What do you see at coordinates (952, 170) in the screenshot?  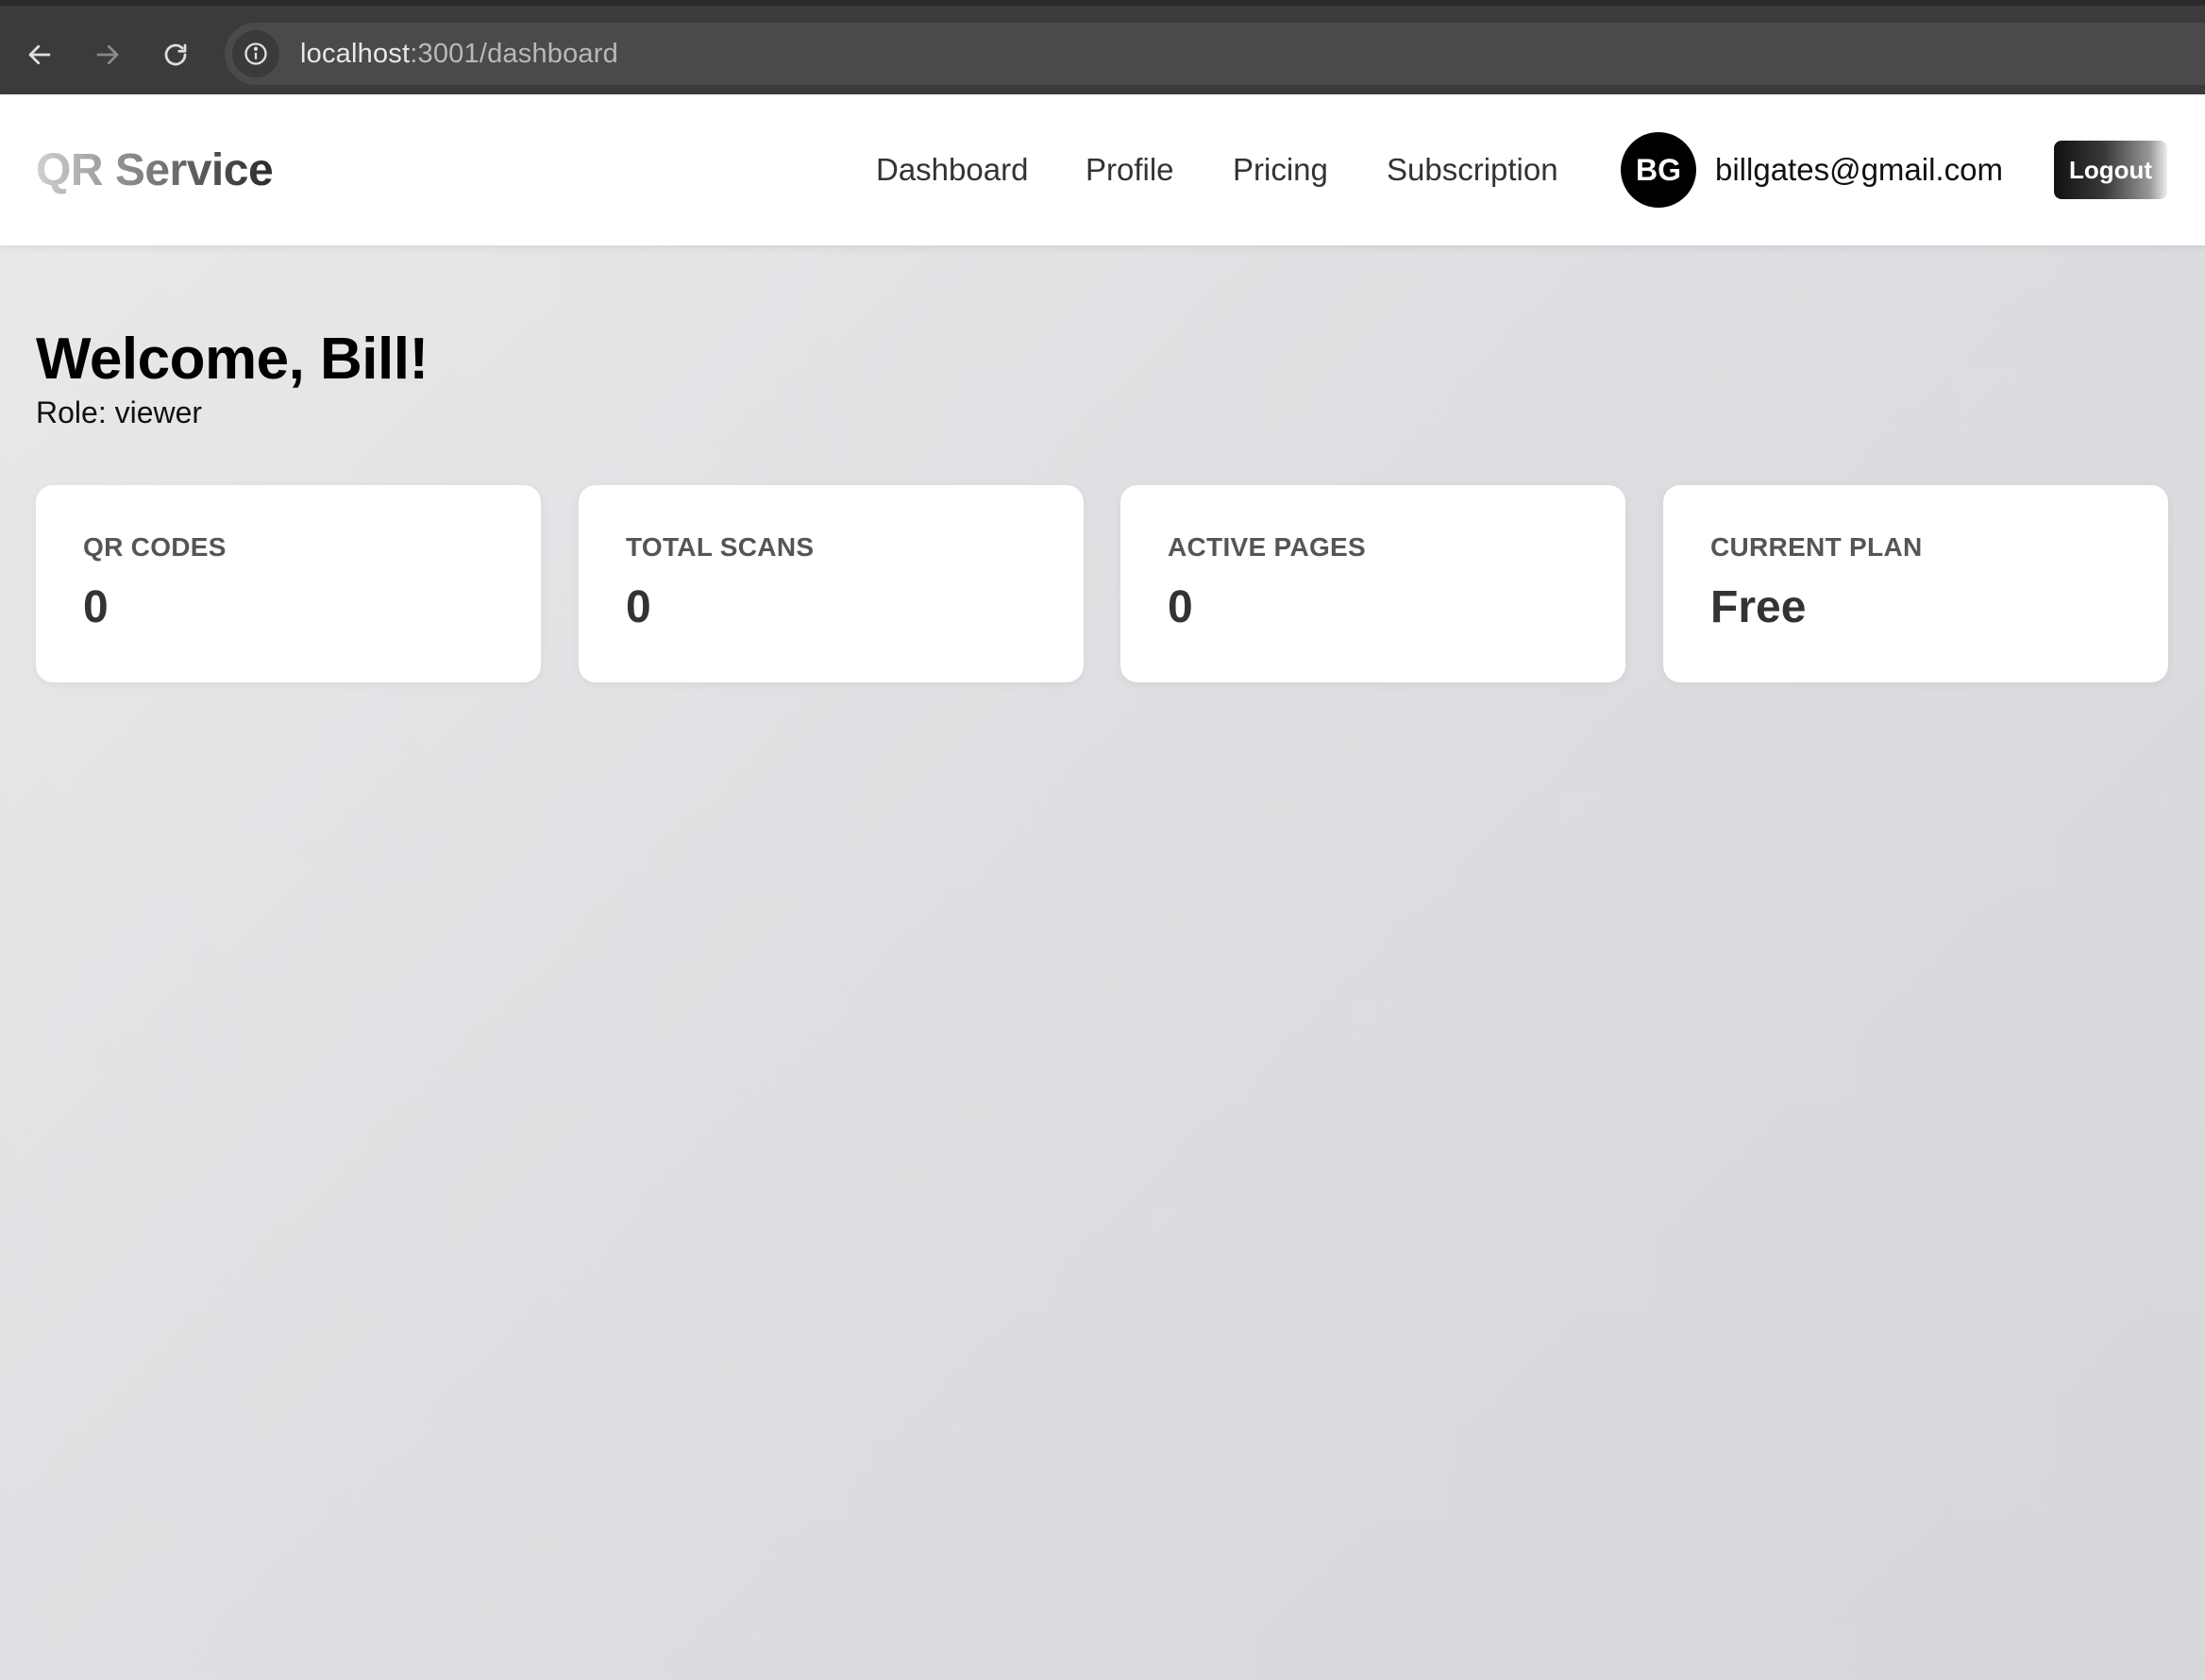 I see `nav-dashboard: Dashboard` at bounding box center [952, 170].